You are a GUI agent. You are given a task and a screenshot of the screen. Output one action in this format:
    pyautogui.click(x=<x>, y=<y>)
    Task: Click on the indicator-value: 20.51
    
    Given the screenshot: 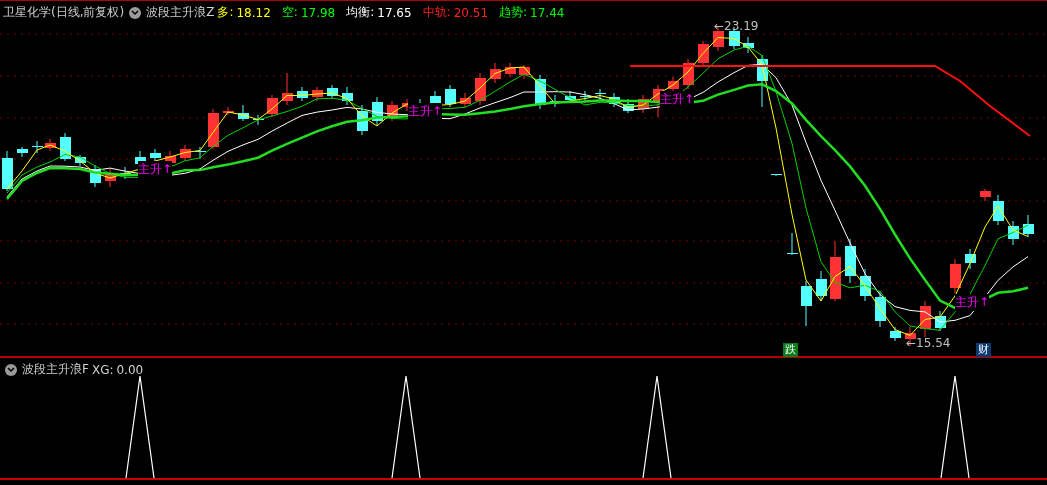 What is the action you would take?
    pyautogui.click(x=471, y=12)
    